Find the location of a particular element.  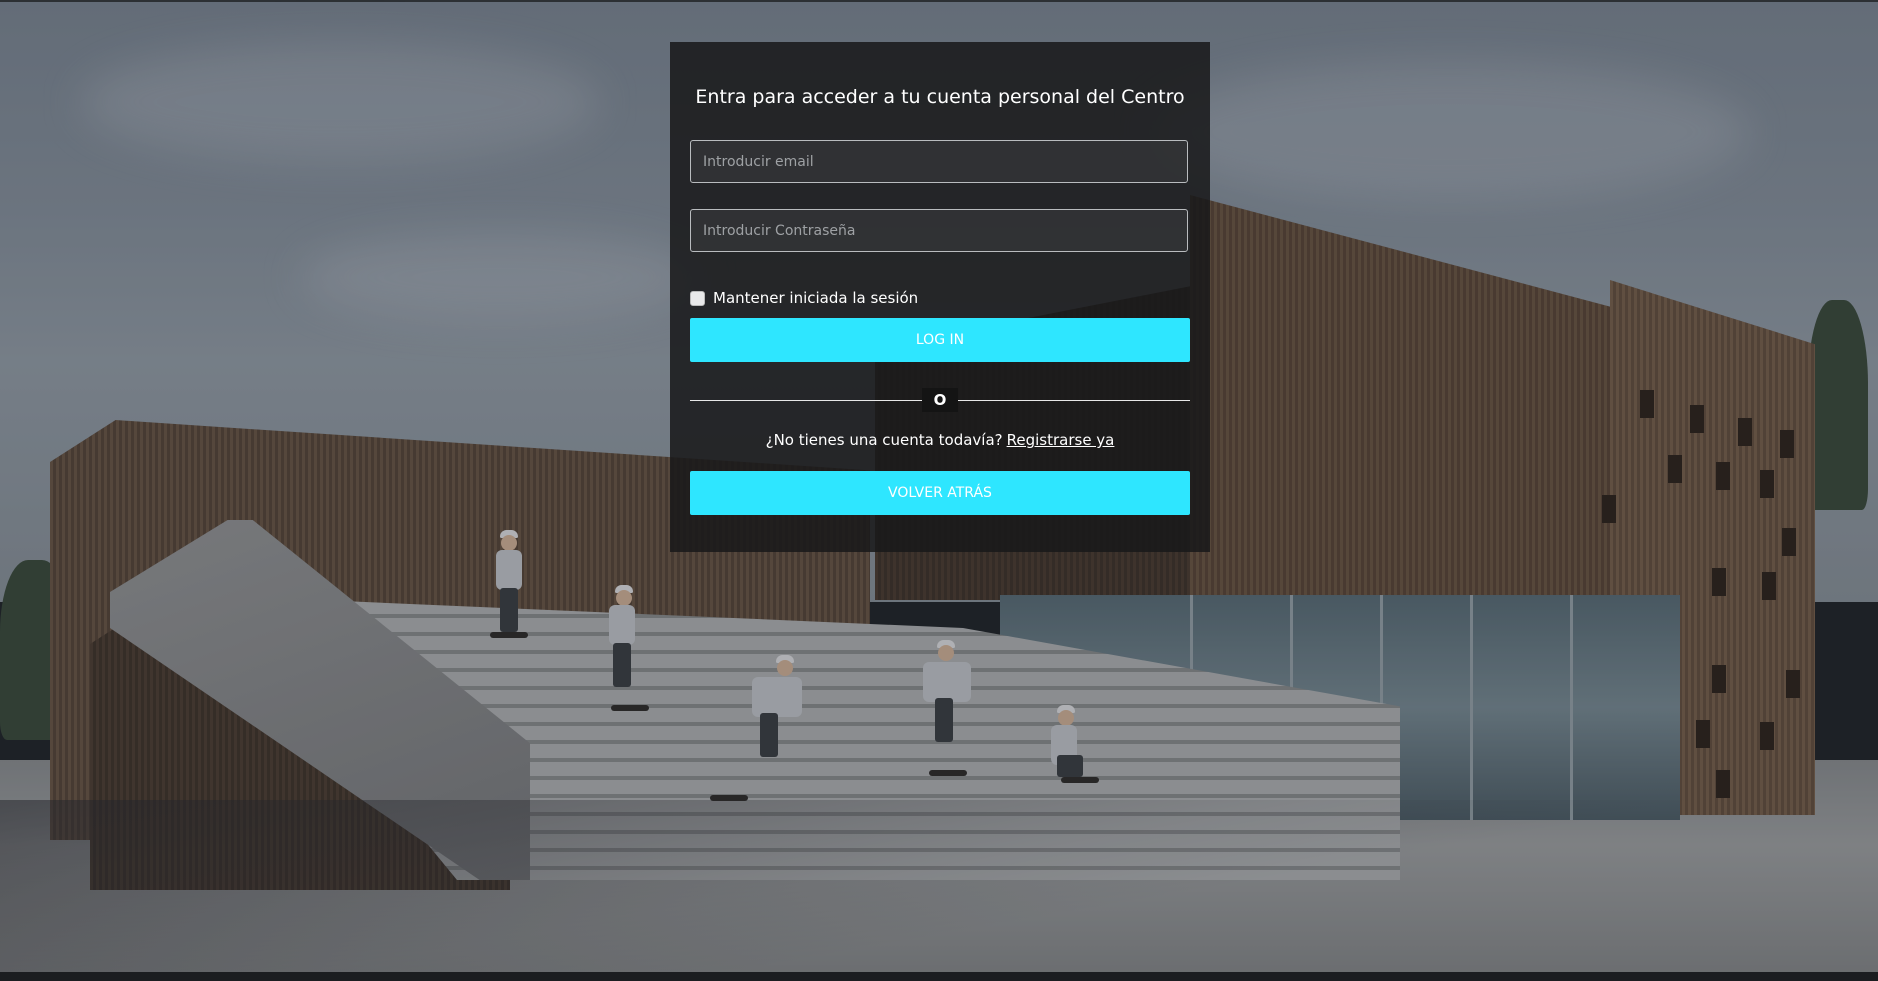

register-link: Registrarse ya is located at coordinates (1061, 440).